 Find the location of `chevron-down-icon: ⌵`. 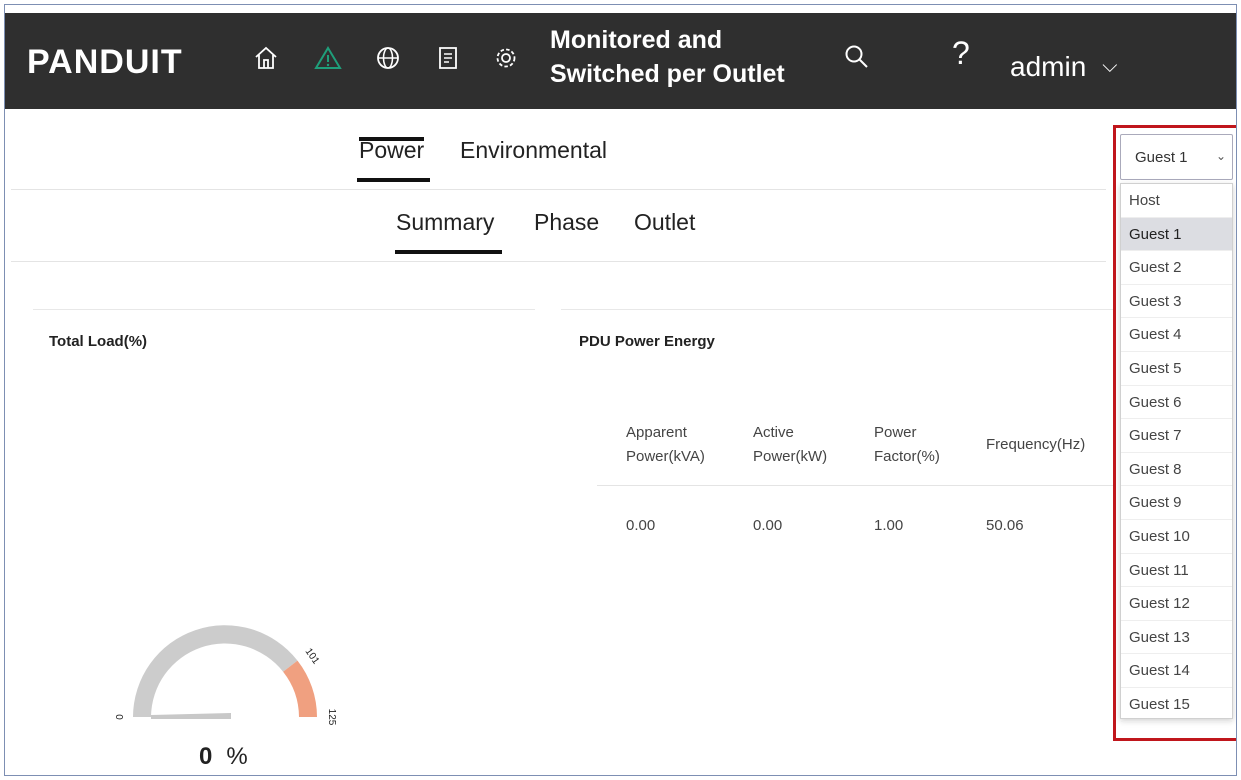

chevron-down-icon: ⌵ is located at coordinates (1110, 66).